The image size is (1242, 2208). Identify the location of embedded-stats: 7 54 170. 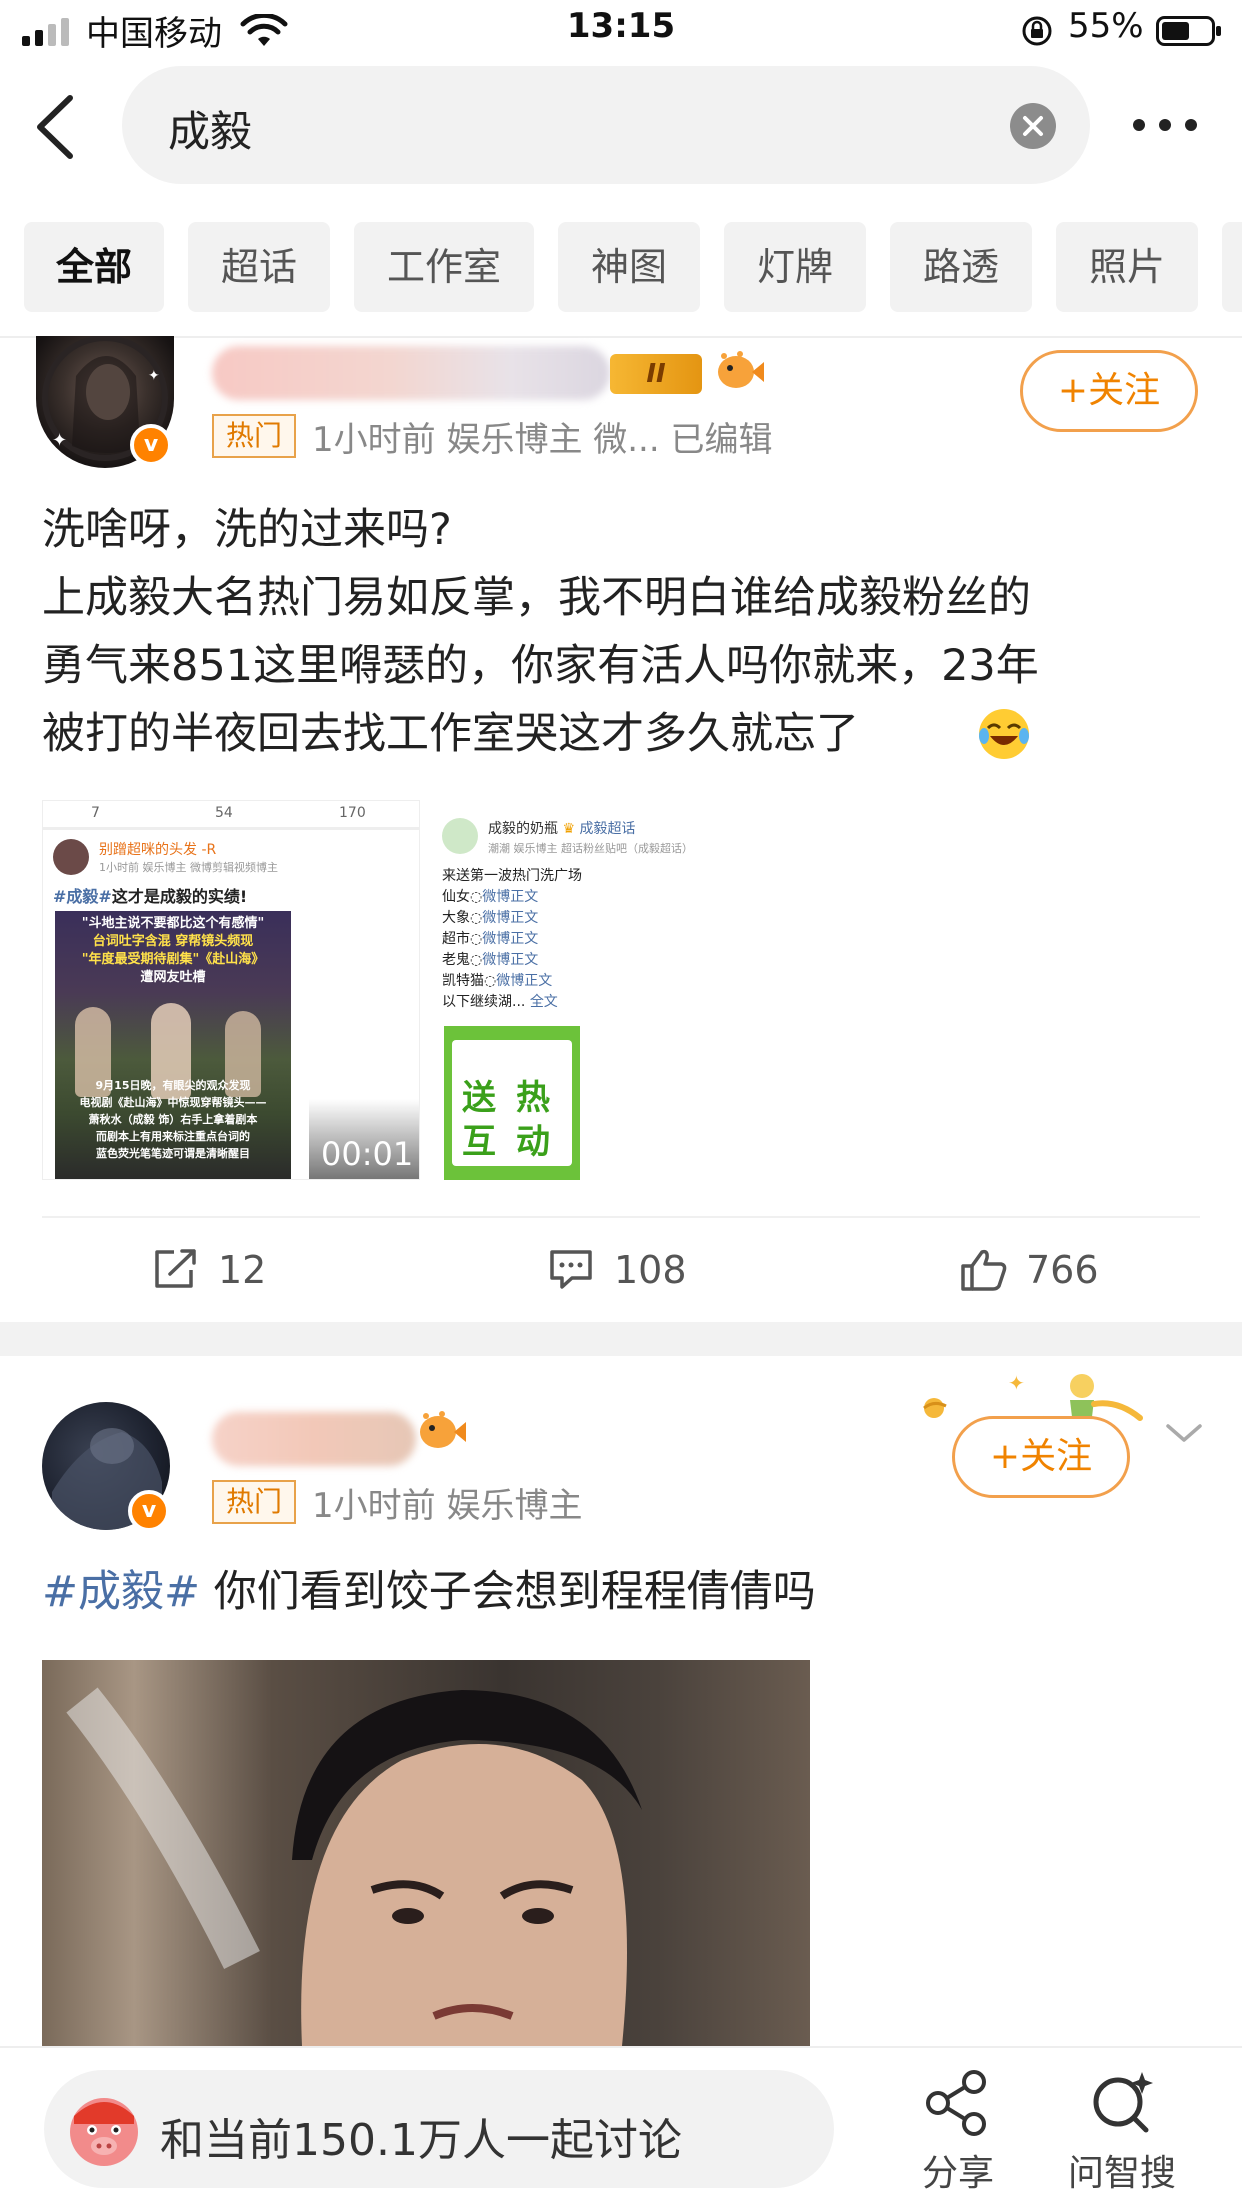
(231, 815).